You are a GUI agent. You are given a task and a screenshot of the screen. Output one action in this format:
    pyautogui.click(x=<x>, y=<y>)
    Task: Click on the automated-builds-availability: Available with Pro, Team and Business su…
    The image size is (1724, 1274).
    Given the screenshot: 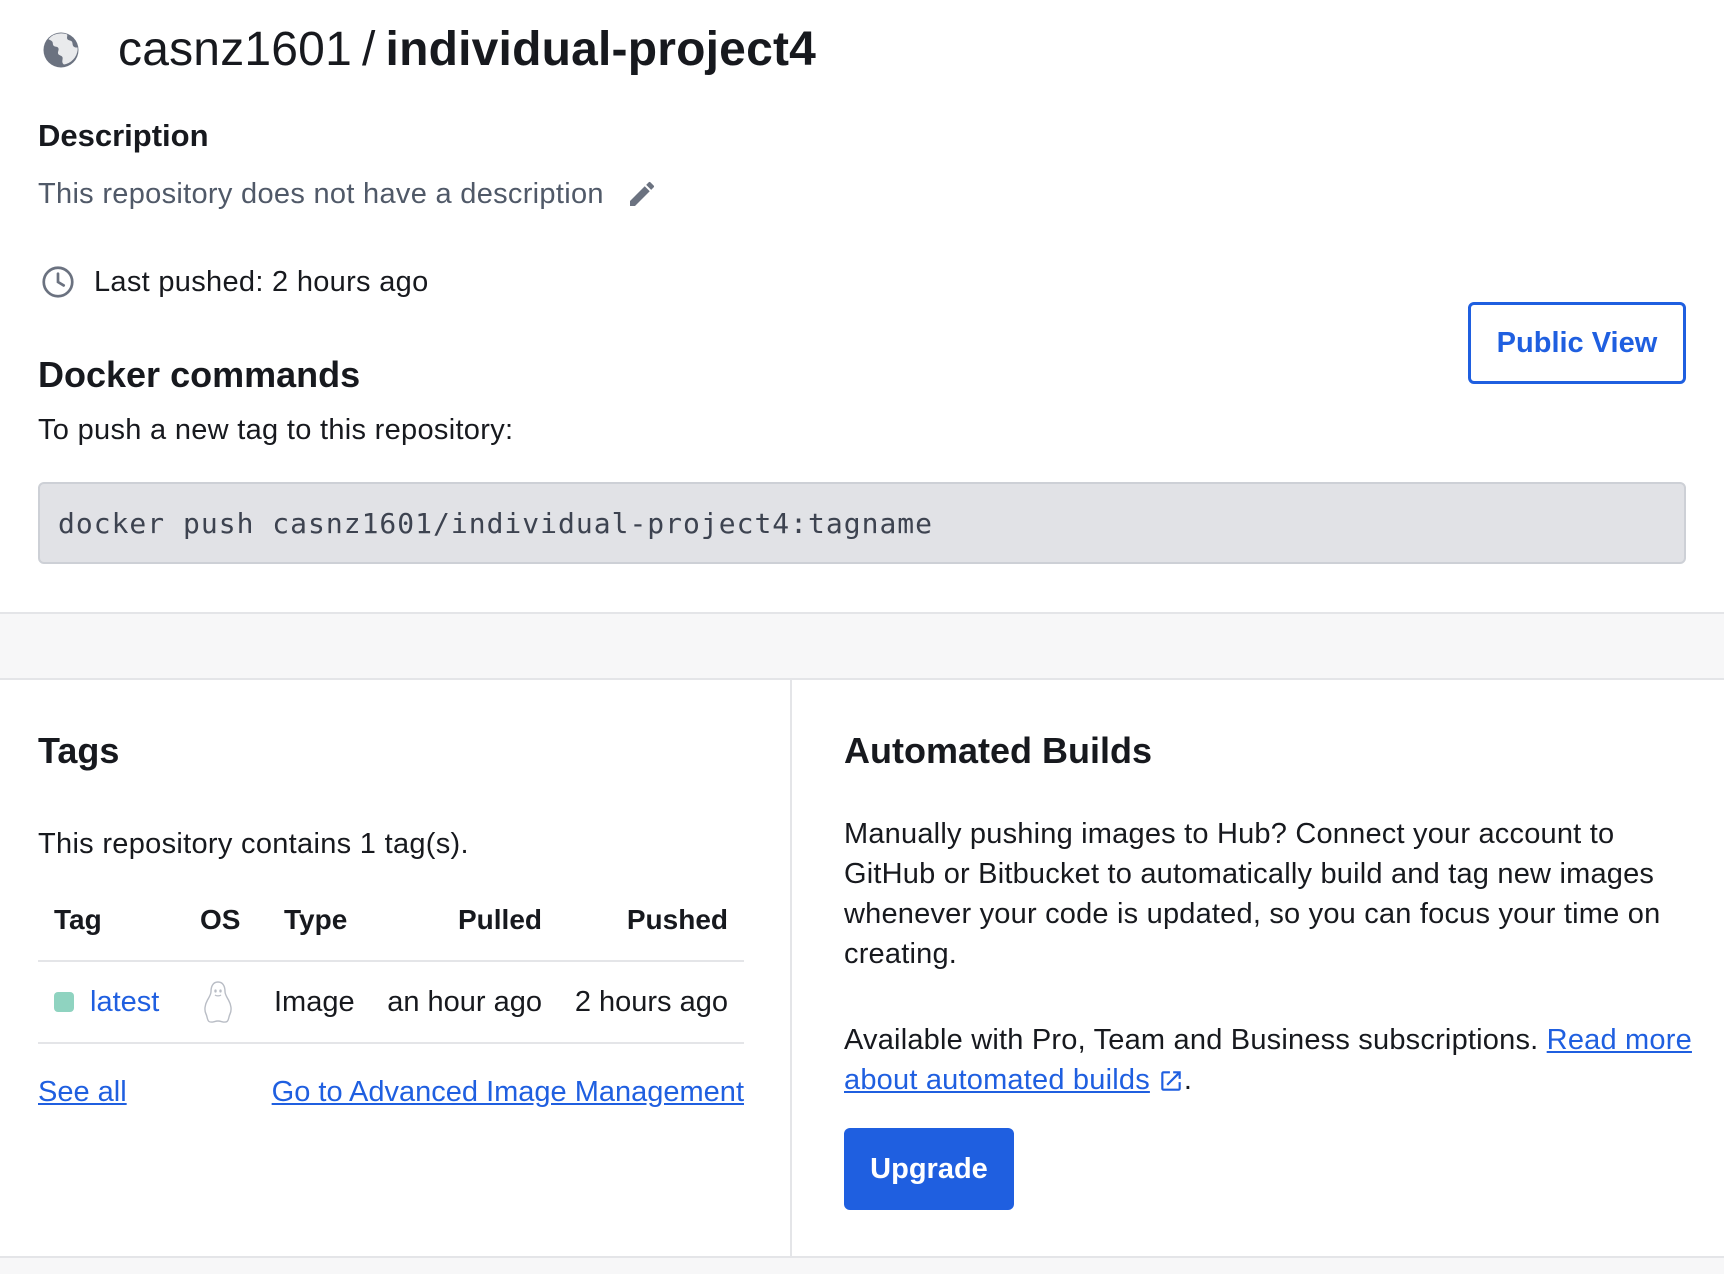 What is the action you would take?
    pyautogui.click(x=1269, y=1060)
    